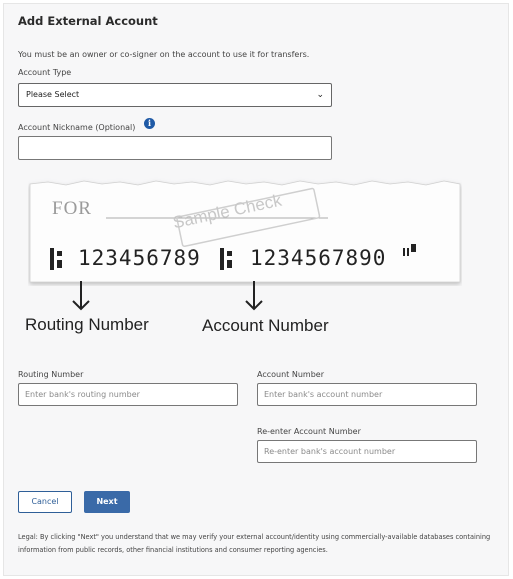  Describe the element at coordinates (58, 259) in the screenshot. I see `routing-transit-symbol` at that location.